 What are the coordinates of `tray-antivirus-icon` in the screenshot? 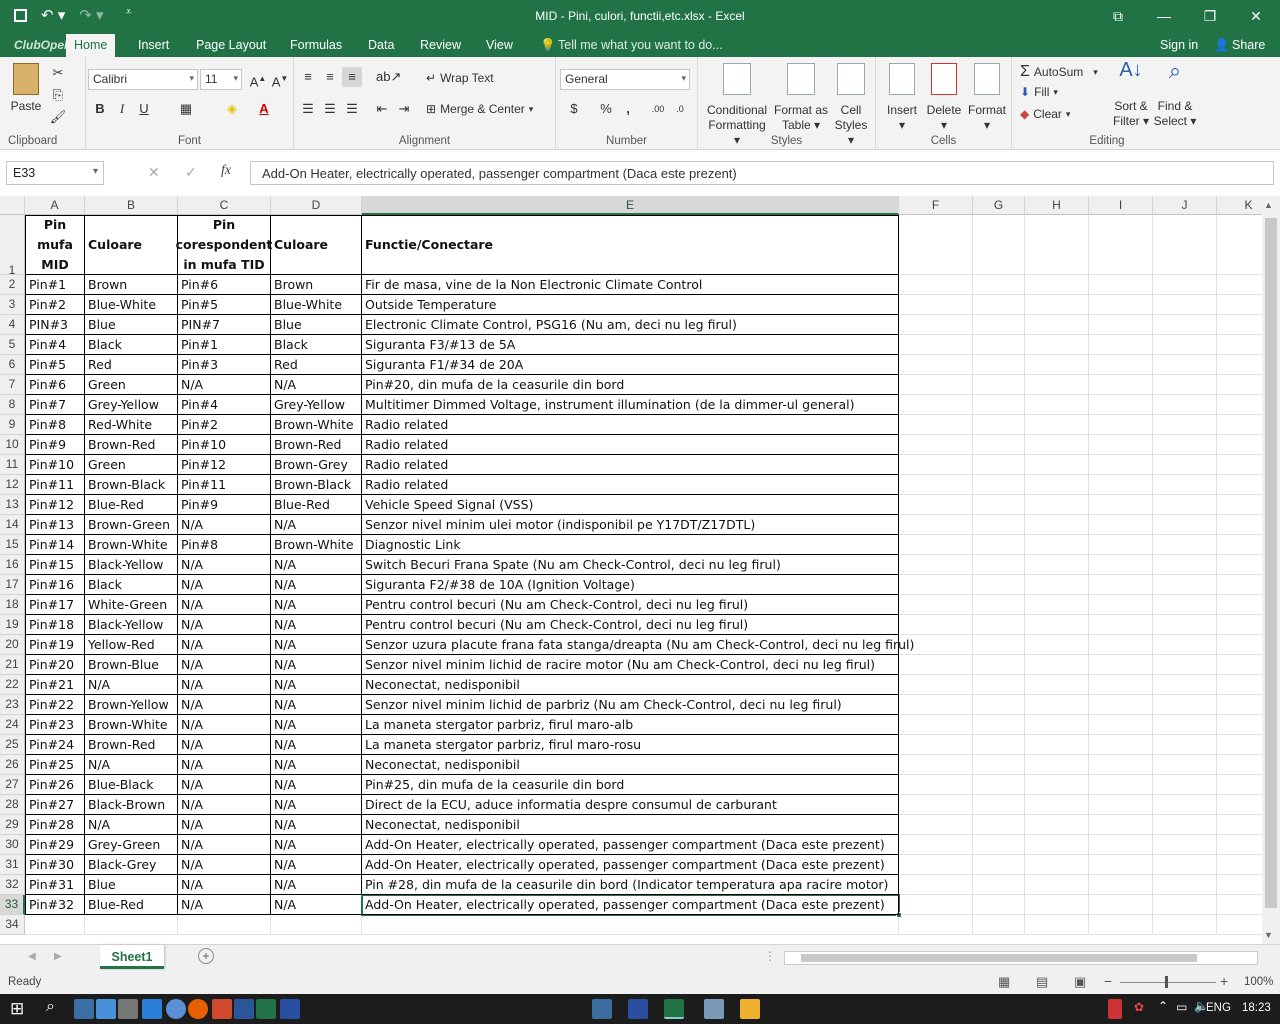 It's located at (1115, 1009).